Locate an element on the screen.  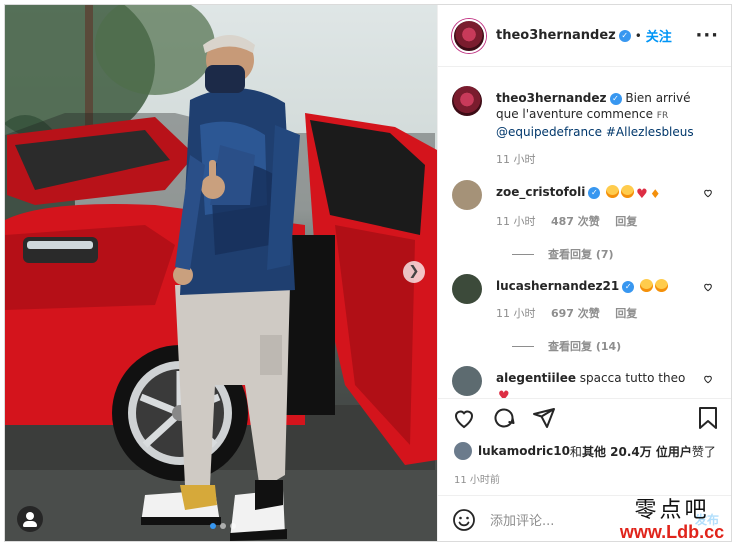
comment-item: zoe_cristofoli ✓ ♥ ♦ 11 小时 487 次赞 回复 is located at coordinates (585, 205).